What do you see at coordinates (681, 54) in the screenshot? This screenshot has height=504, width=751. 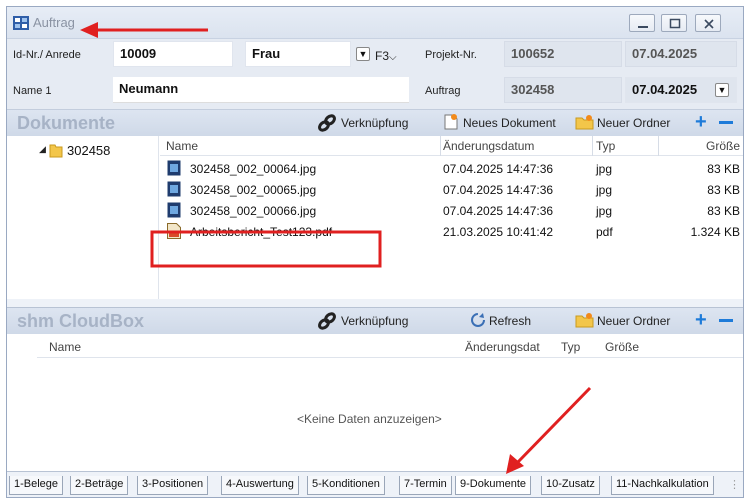 I see `project-date-field: 07.04.2025` at bounding box center [681, 54].